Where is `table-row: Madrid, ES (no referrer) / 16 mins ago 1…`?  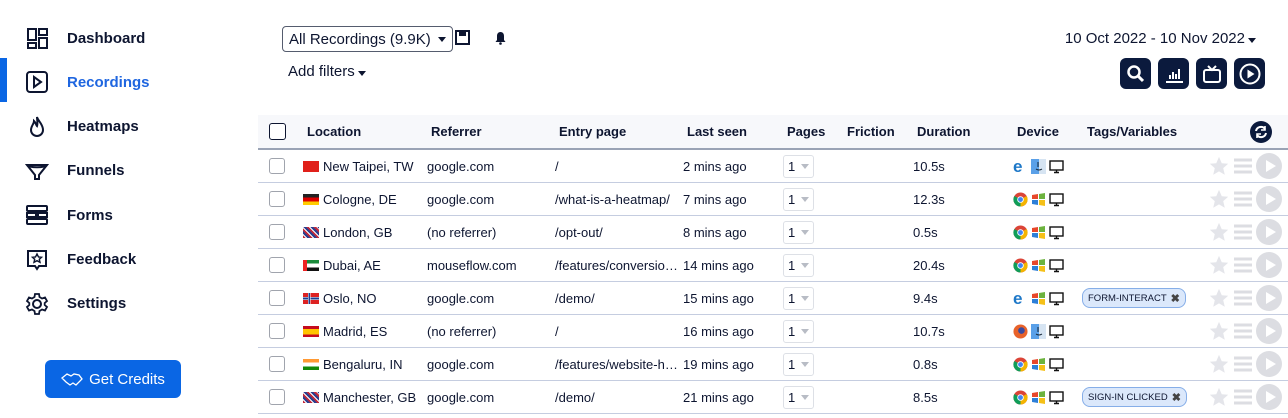 table-row: Madrid, ES (no referrer) / 16 mins ago 1… is located at coordinates (773, 331).